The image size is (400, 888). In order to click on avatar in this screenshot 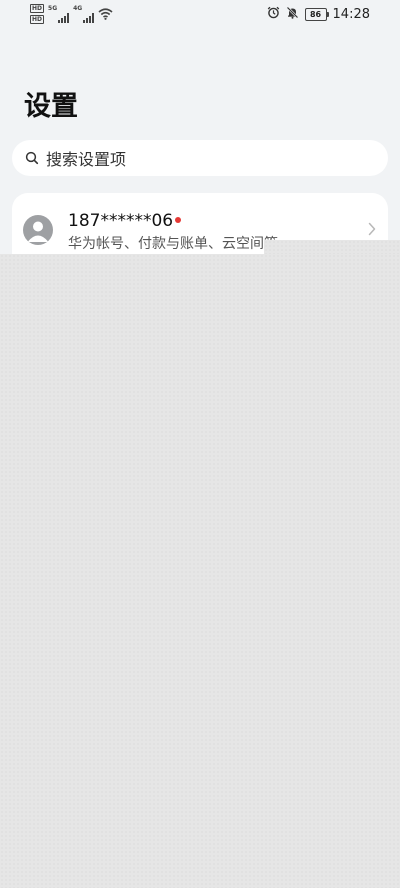, I will do `click(38, 230)`.